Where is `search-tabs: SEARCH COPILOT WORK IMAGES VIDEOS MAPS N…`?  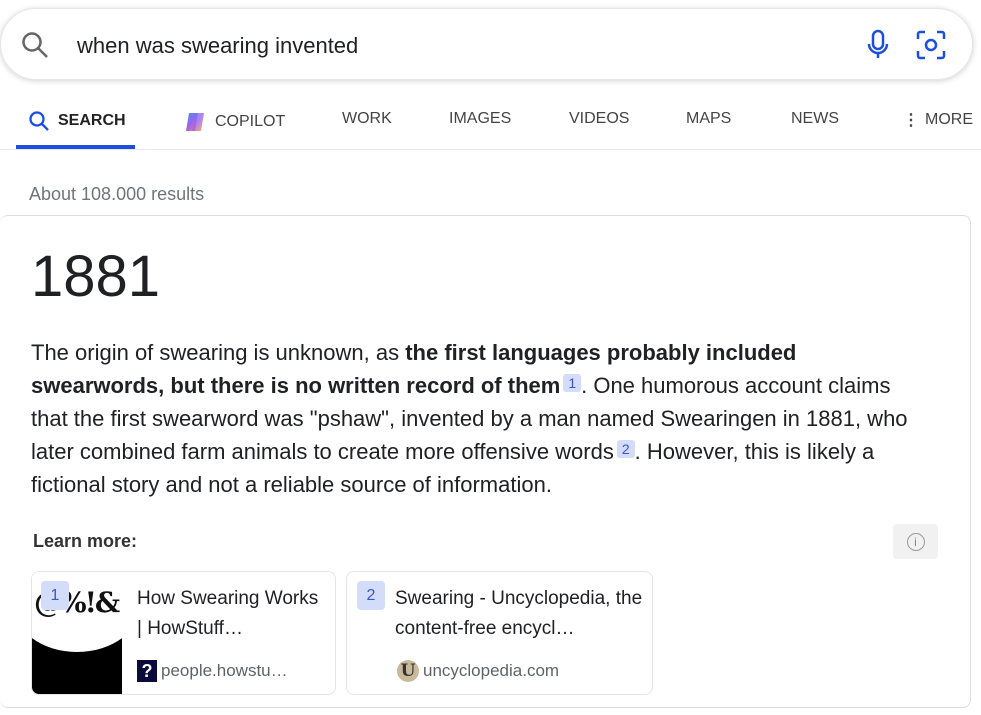 search-tabs: SEARCH COPILOT WORK IMAGES VIDEOS MAPS N… is located at coordinates (490, 123).